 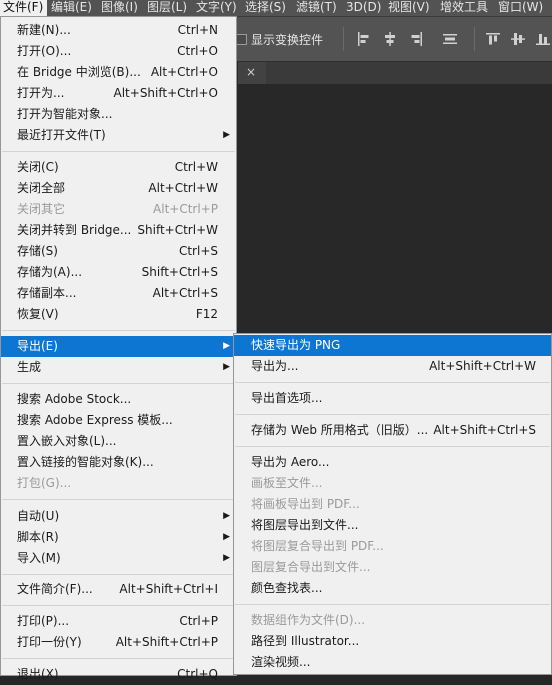 I want to click on menu-item-recent-files: 最近打开文件(T) ▶, so click(x=118, y=135).